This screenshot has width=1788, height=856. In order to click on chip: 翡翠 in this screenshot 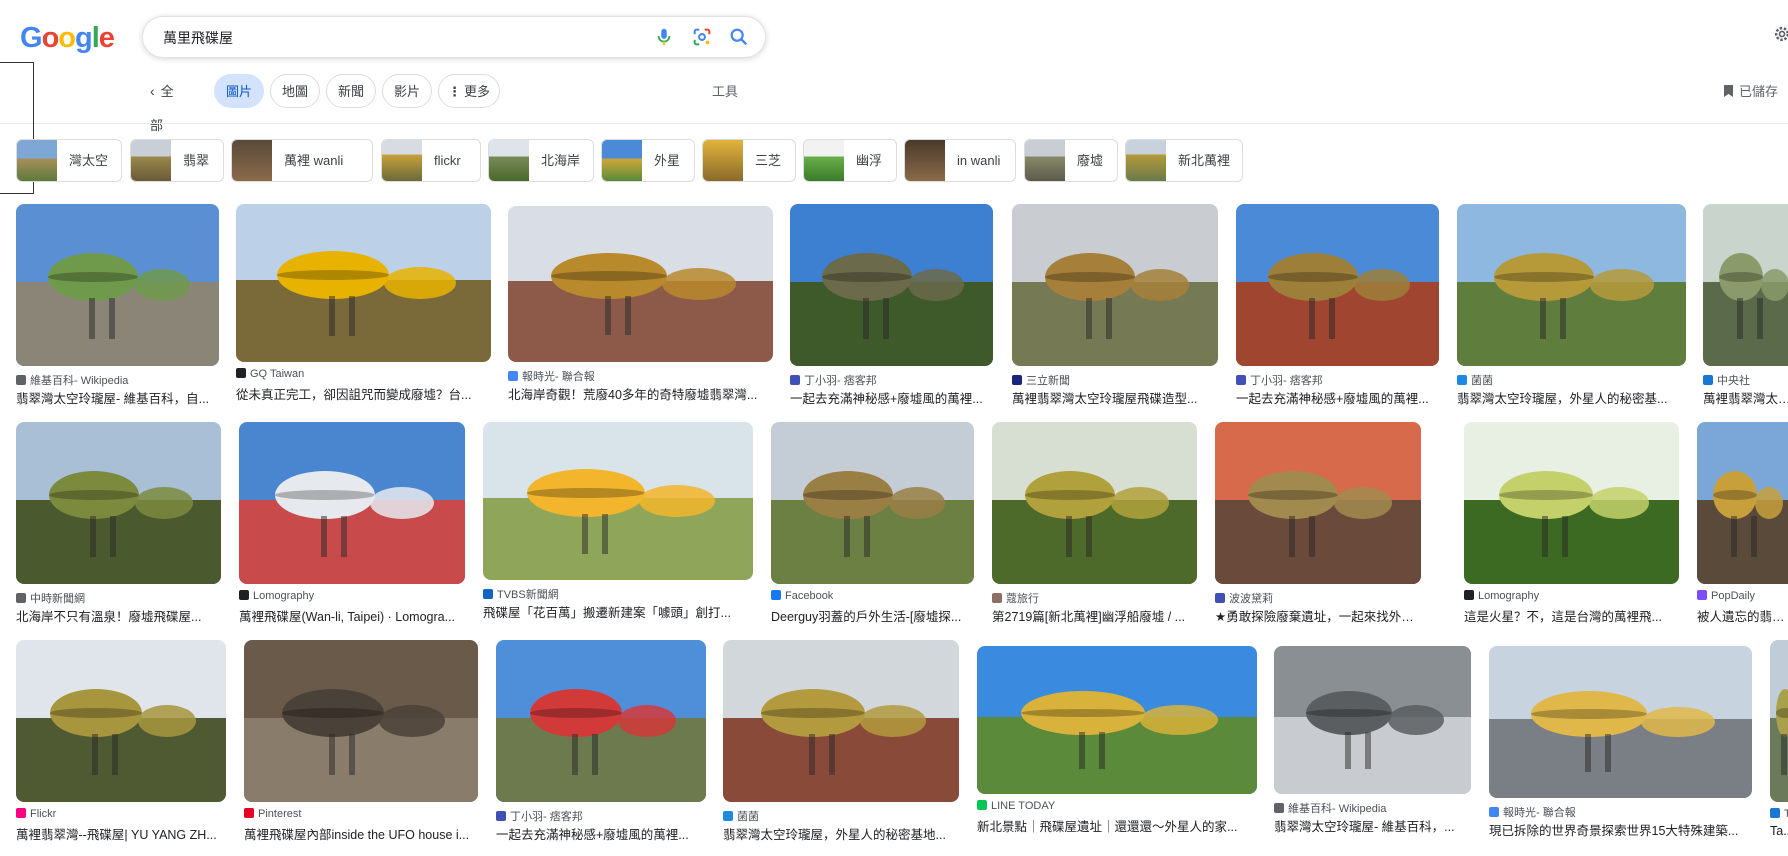, I will do `click(177, 160)`.